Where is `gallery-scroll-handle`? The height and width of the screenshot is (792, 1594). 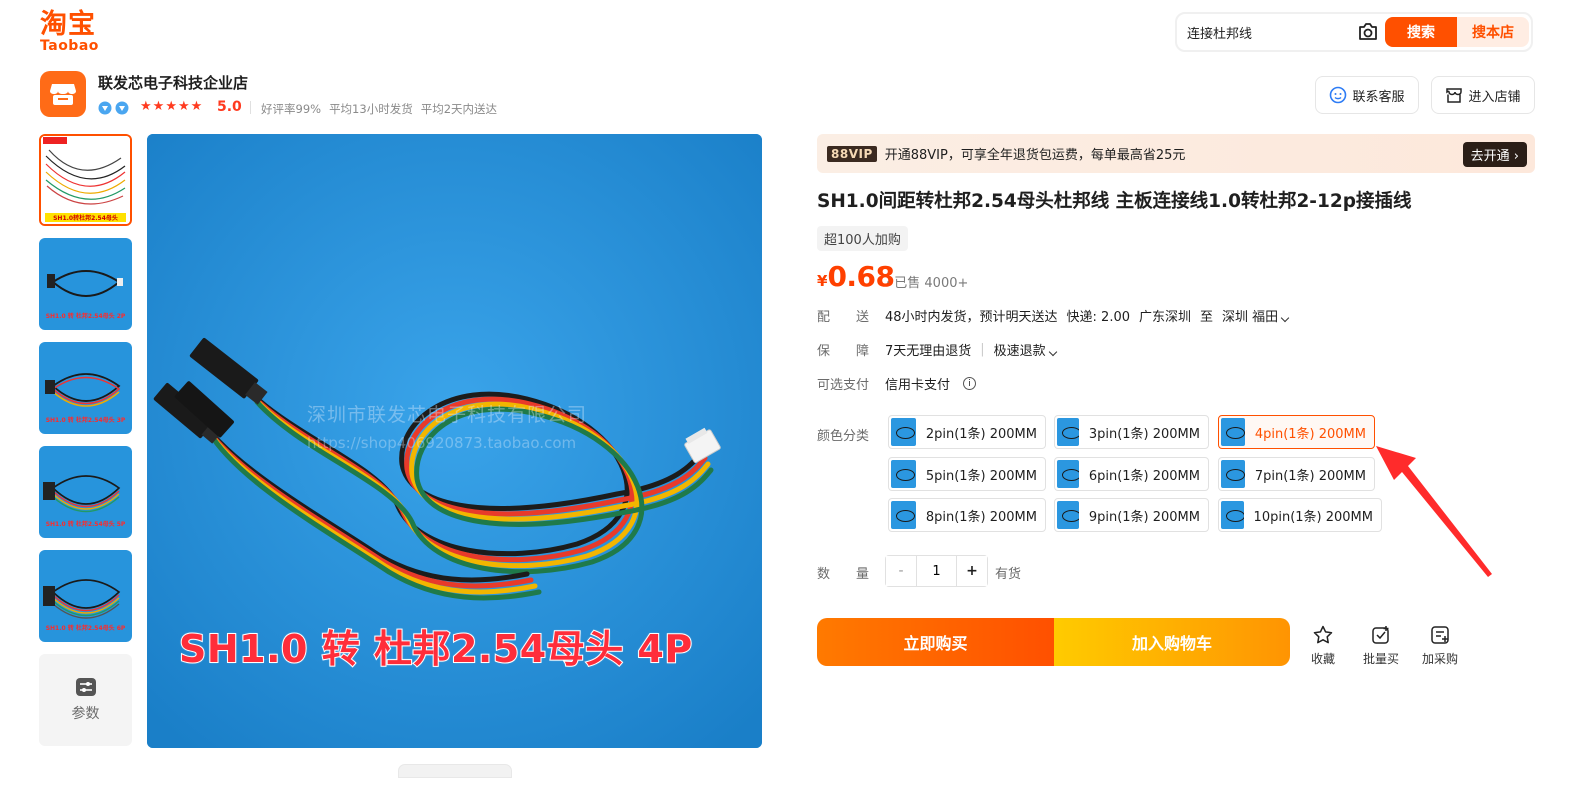 gallery-scroll-handle is located at coordinates (455, 771).